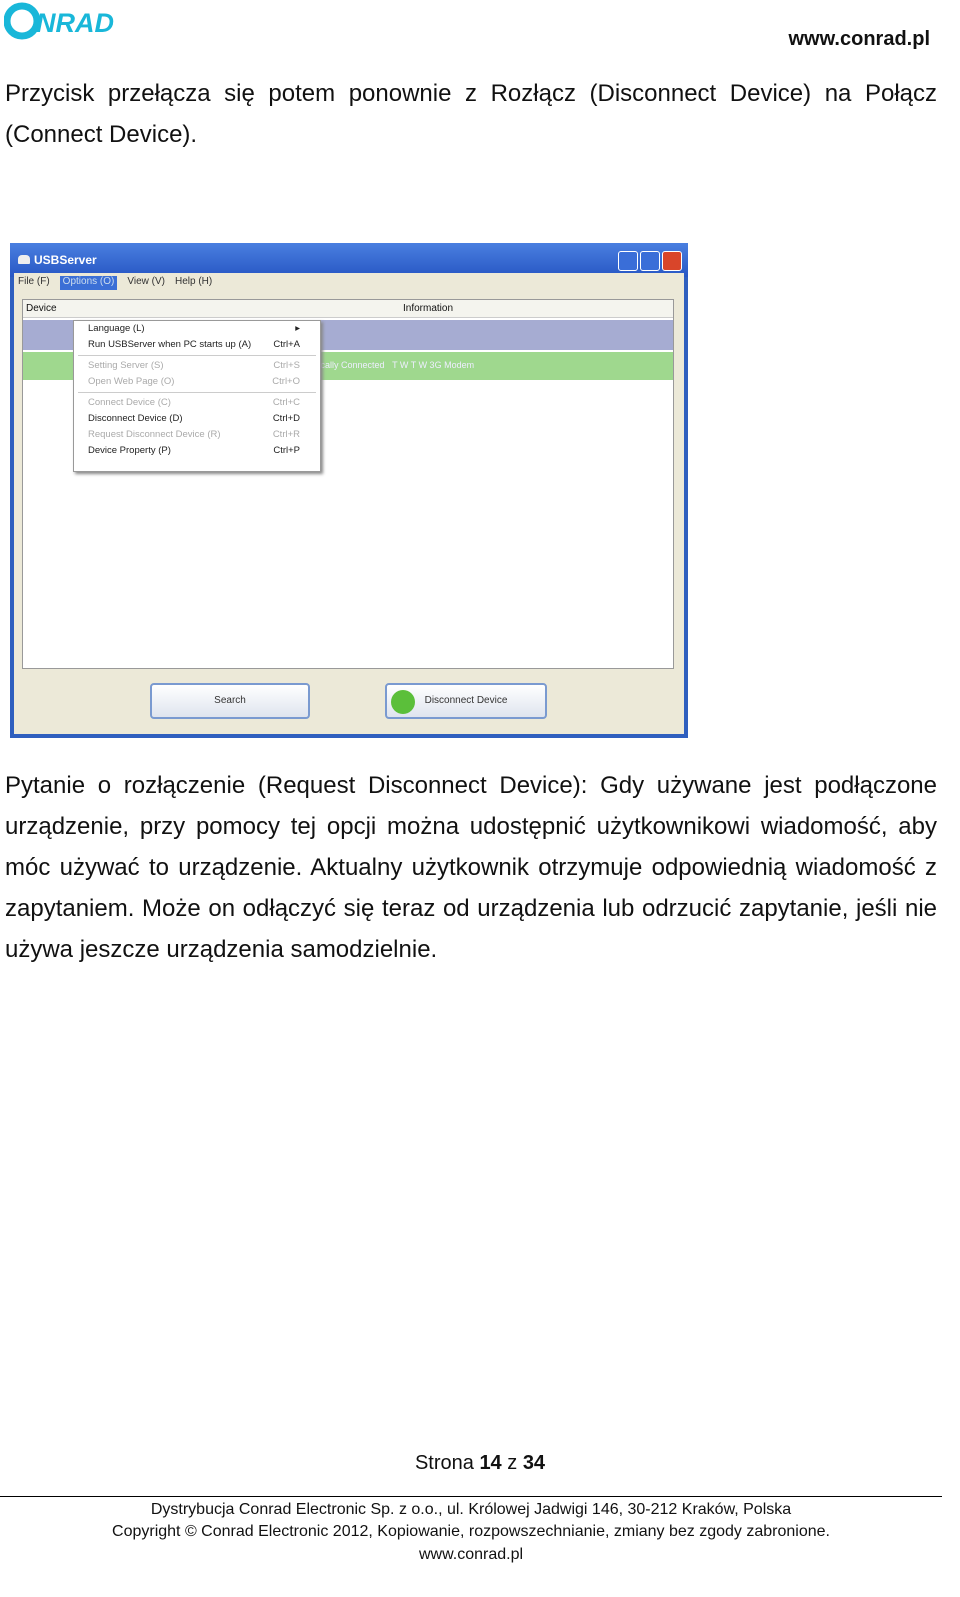 The width and height of the screenshot is (960, 1597). Describe the element at coordinates (197, 451) in the screenshot. I see `menu-item: Device Property (P) Ctrl+P` at that location.